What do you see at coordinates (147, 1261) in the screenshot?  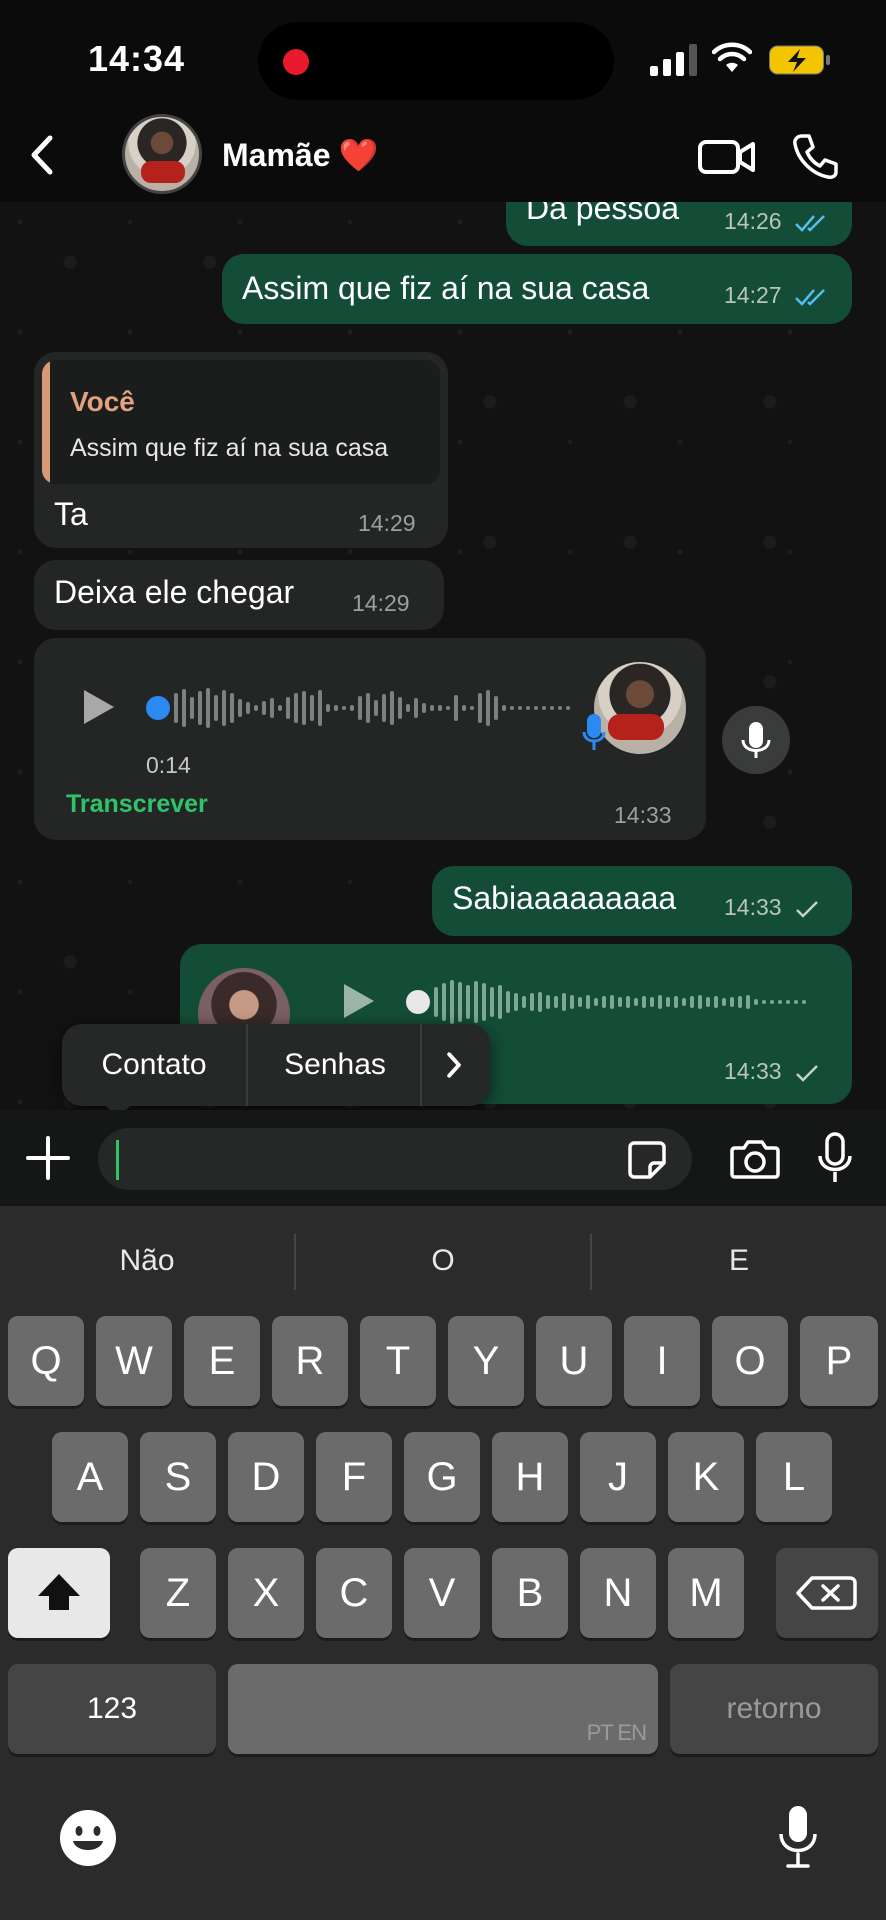 I see `suggestion-1: Não` at bounding box center [147, 1261].